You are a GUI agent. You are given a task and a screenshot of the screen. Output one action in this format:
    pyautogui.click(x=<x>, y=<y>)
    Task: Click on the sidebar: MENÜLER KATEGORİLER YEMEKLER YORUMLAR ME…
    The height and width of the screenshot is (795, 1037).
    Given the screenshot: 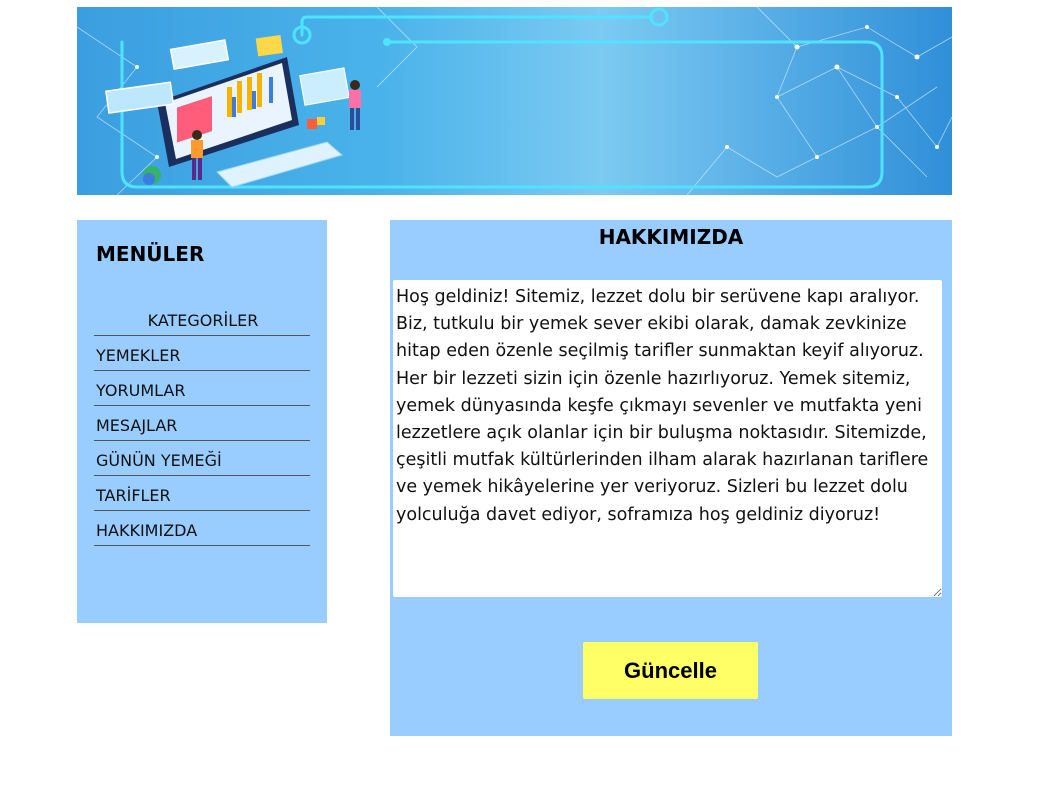 What is the action you would take?
    pyautogui.click(x=202, y=421)
    